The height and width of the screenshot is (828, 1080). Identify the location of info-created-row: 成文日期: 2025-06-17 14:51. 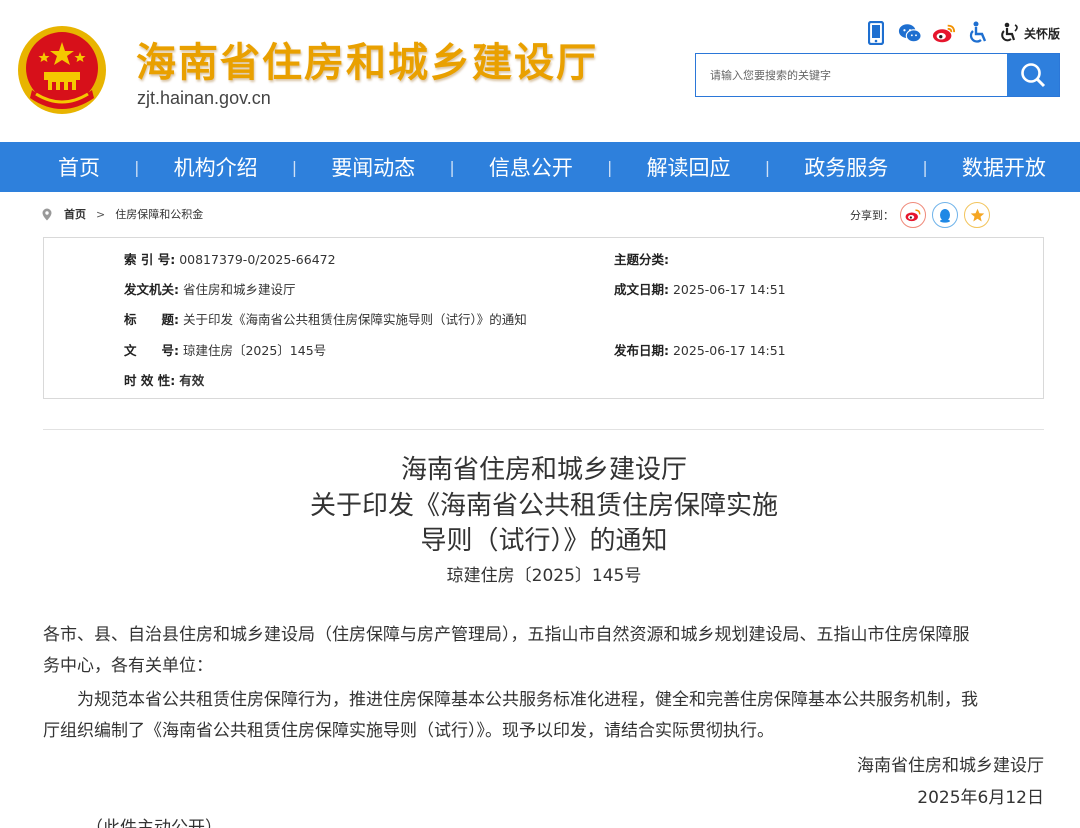
(700, 288).